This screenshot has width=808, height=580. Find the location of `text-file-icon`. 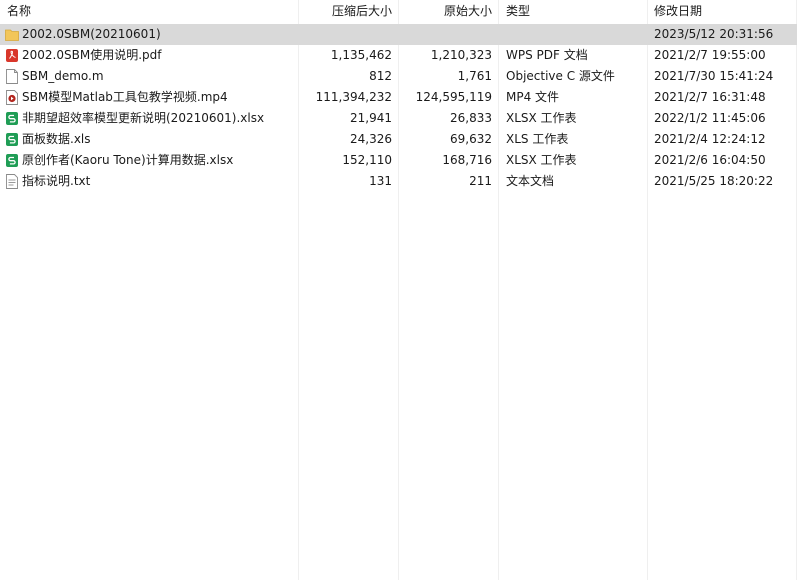

text-file-icon is located at coordinates (12, 181).